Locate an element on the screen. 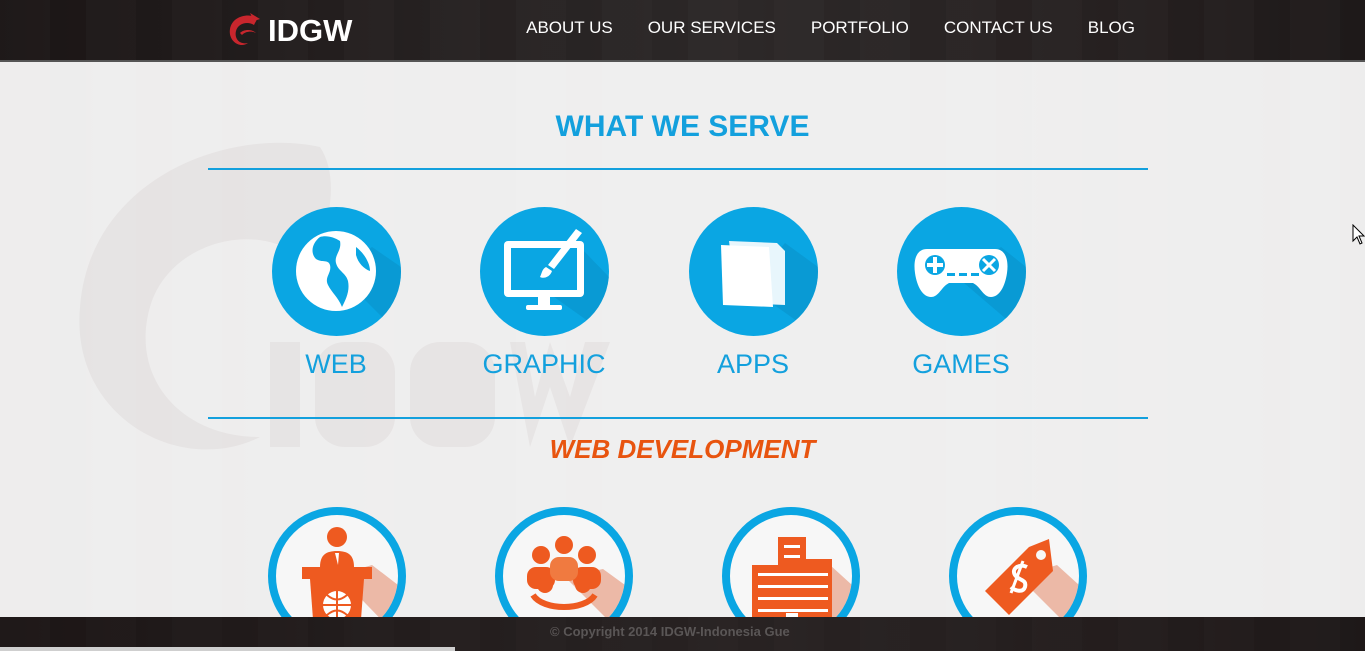 The width and height of the screenshot is (1365, 651). footer-bar: © Copyright 2014 IDGW-Indonesia Gue is located at coordinates (682, 634).